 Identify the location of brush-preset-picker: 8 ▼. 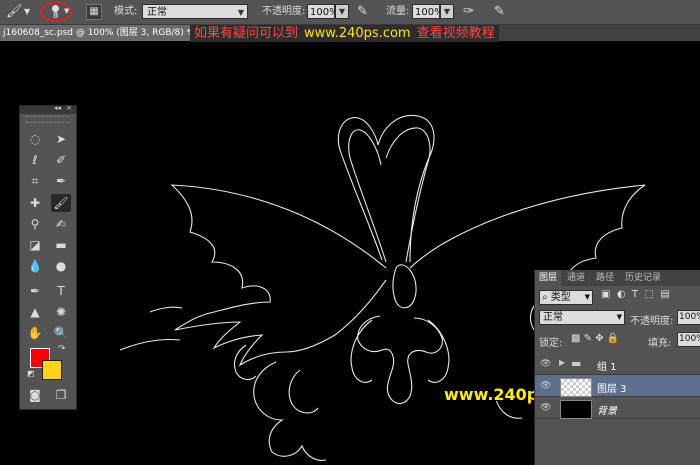
(56, 12).